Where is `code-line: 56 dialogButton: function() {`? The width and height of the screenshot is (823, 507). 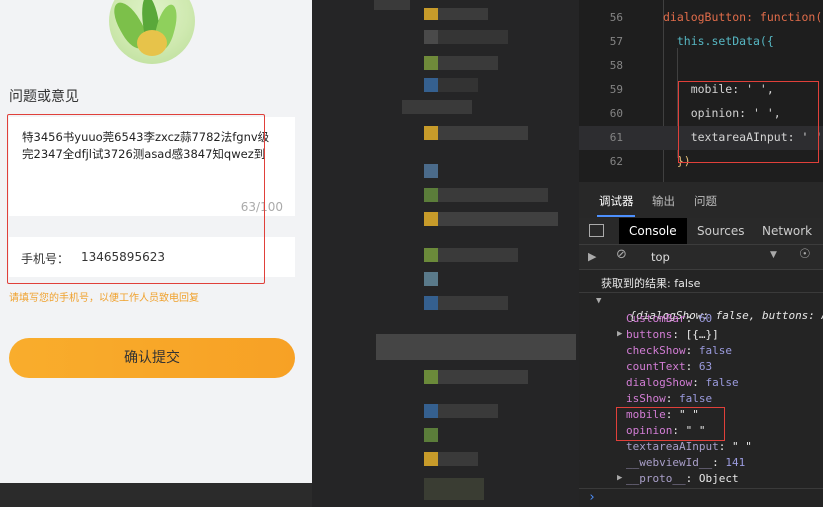 code-line: 56 dialogButton: function() { is located at coordinates (701, 18).